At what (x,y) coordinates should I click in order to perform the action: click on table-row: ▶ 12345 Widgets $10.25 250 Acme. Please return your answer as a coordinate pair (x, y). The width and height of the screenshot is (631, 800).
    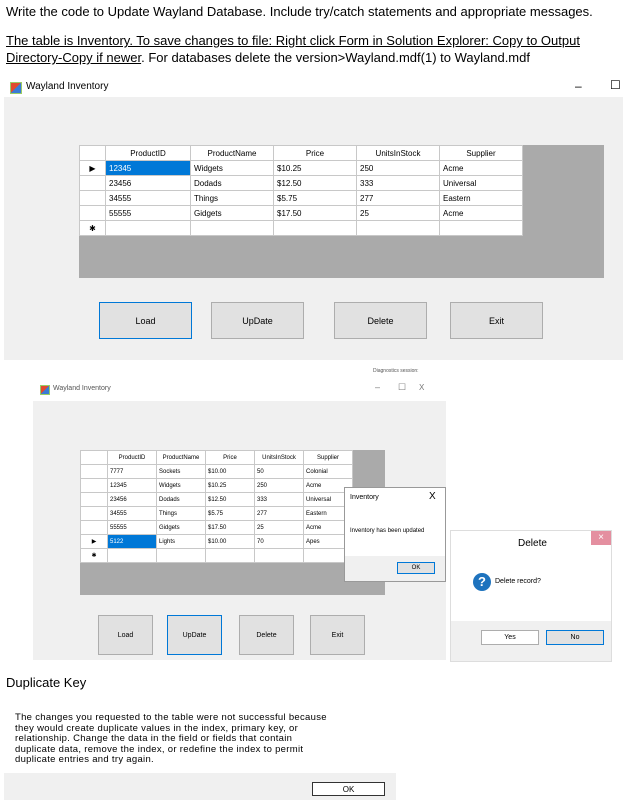
    Looking at the image, I should click on (301, 168).